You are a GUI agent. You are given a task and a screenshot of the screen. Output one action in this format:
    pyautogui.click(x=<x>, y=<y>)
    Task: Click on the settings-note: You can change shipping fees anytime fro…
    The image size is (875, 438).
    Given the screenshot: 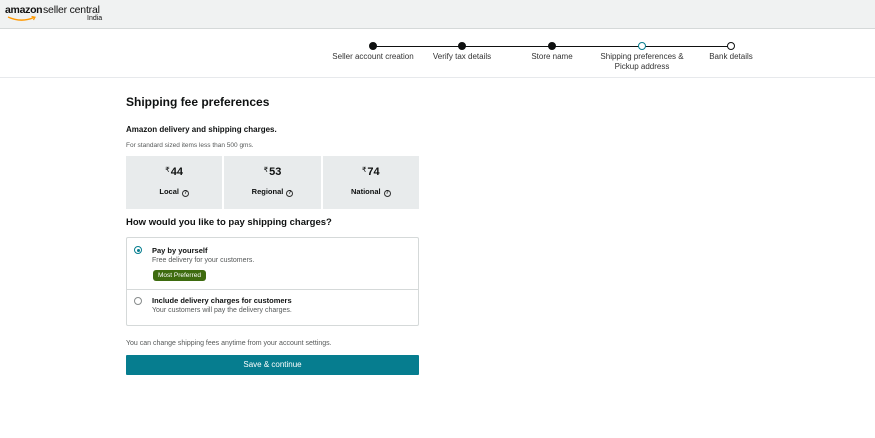 What is the action you would take?
    pyautogui.click(x=229, y=343)
    